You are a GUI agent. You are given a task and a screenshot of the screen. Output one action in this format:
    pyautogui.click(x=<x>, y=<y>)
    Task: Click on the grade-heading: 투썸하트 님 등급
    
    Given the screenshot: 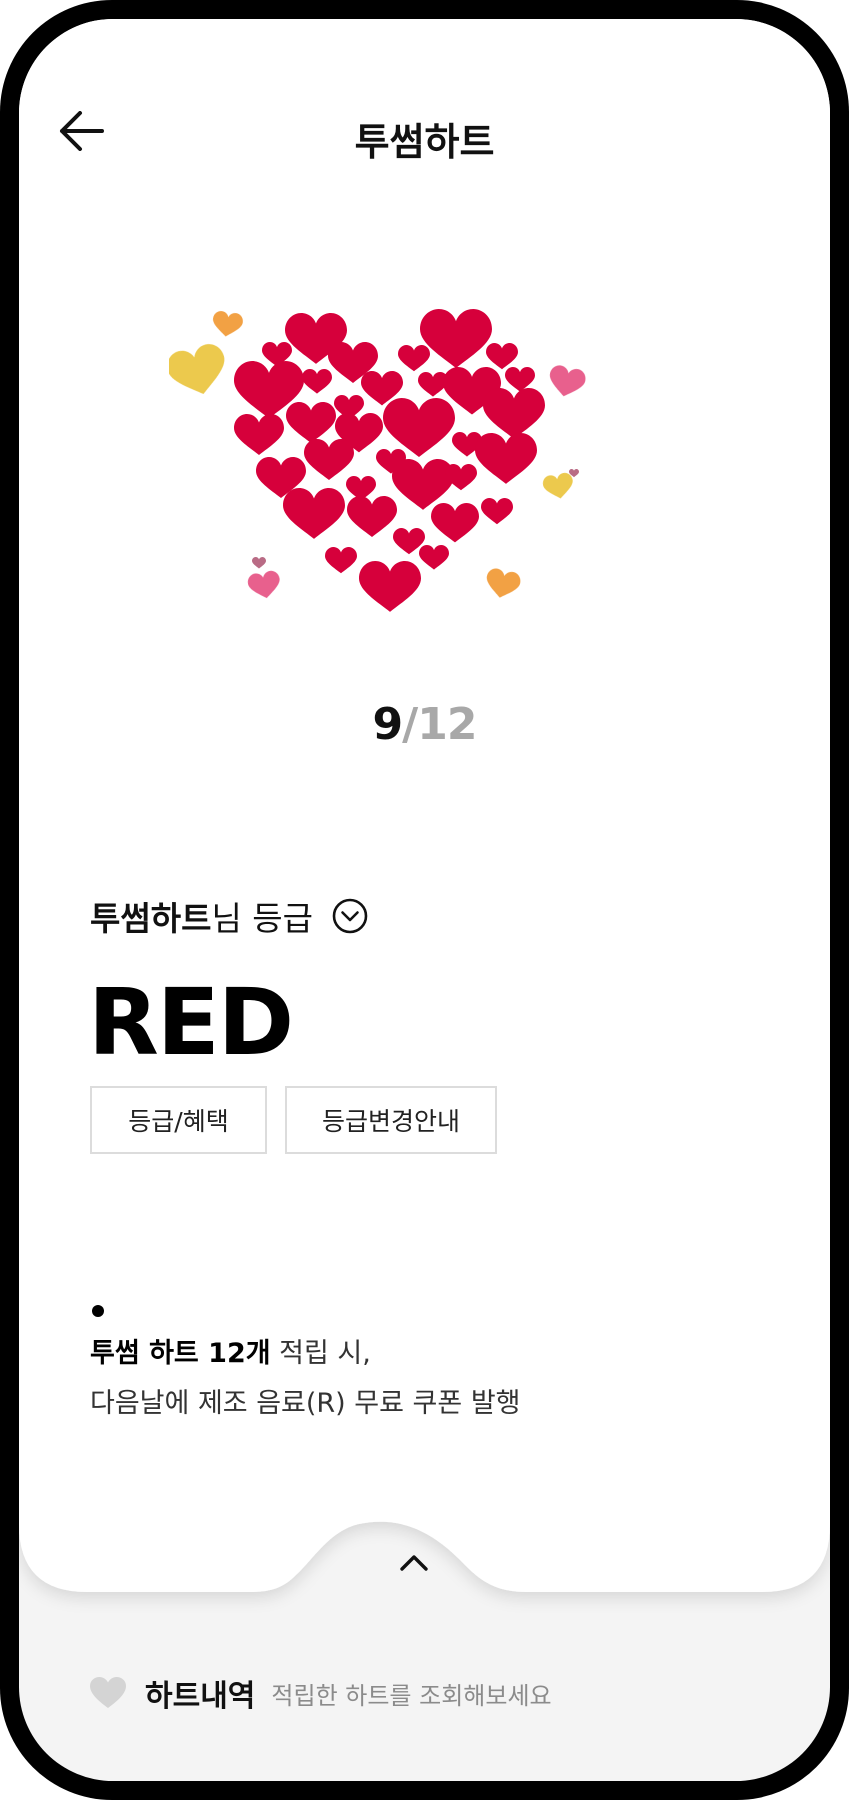 What is the action you would take?
    pyautogui.click(x=229, y=916)
    